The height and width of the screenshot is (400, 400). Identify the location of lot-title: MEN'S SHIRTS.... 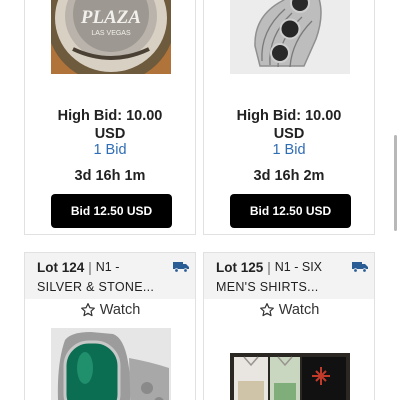
(267, 287).